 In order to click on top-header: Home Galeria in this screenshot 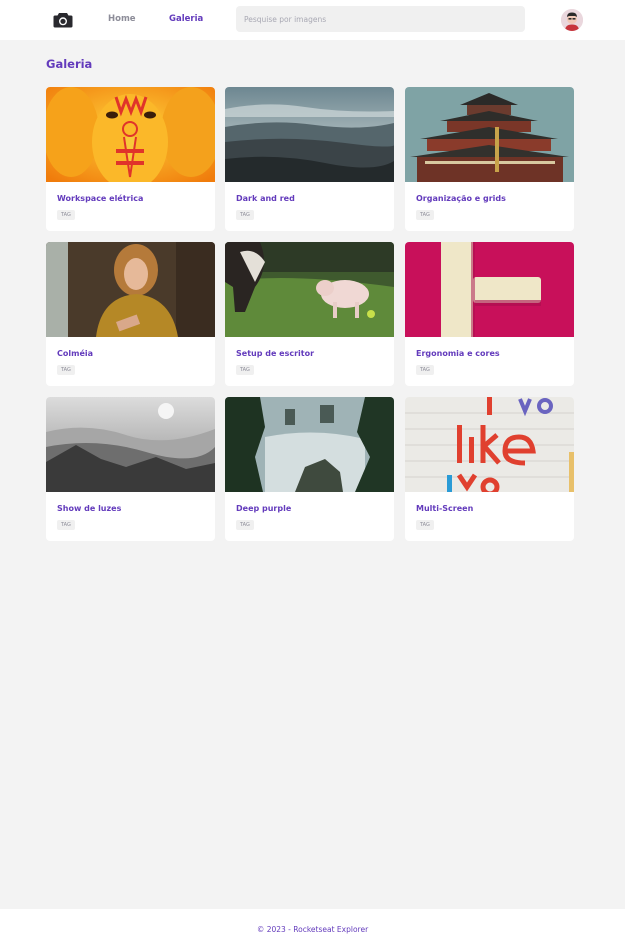, I will do `click(312, 20)`.